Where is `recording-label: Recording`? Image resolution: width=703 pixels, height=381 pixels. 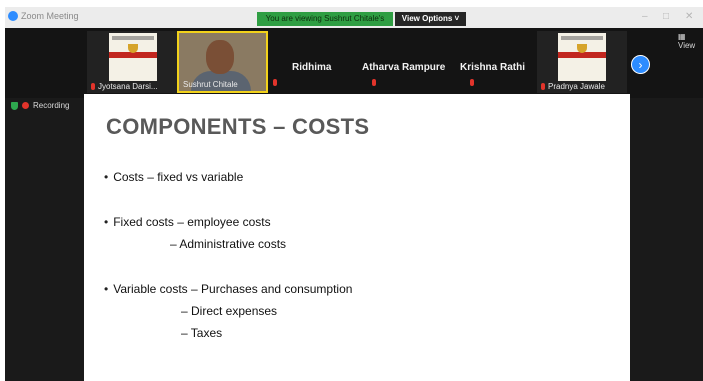 recording-label: Recording is located at coordinates (51, 105).